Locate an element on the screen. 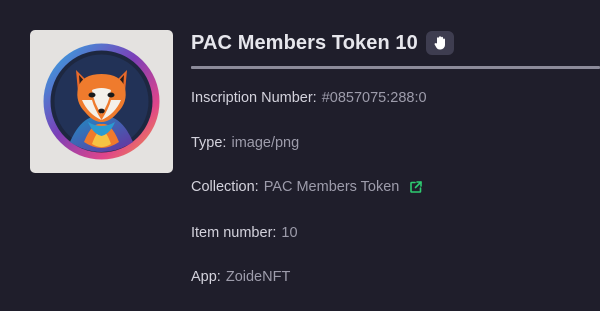 The width and height of the screenshot is (600, 311). collection-link: PAC Members Token is located at coordinates (332, 187).